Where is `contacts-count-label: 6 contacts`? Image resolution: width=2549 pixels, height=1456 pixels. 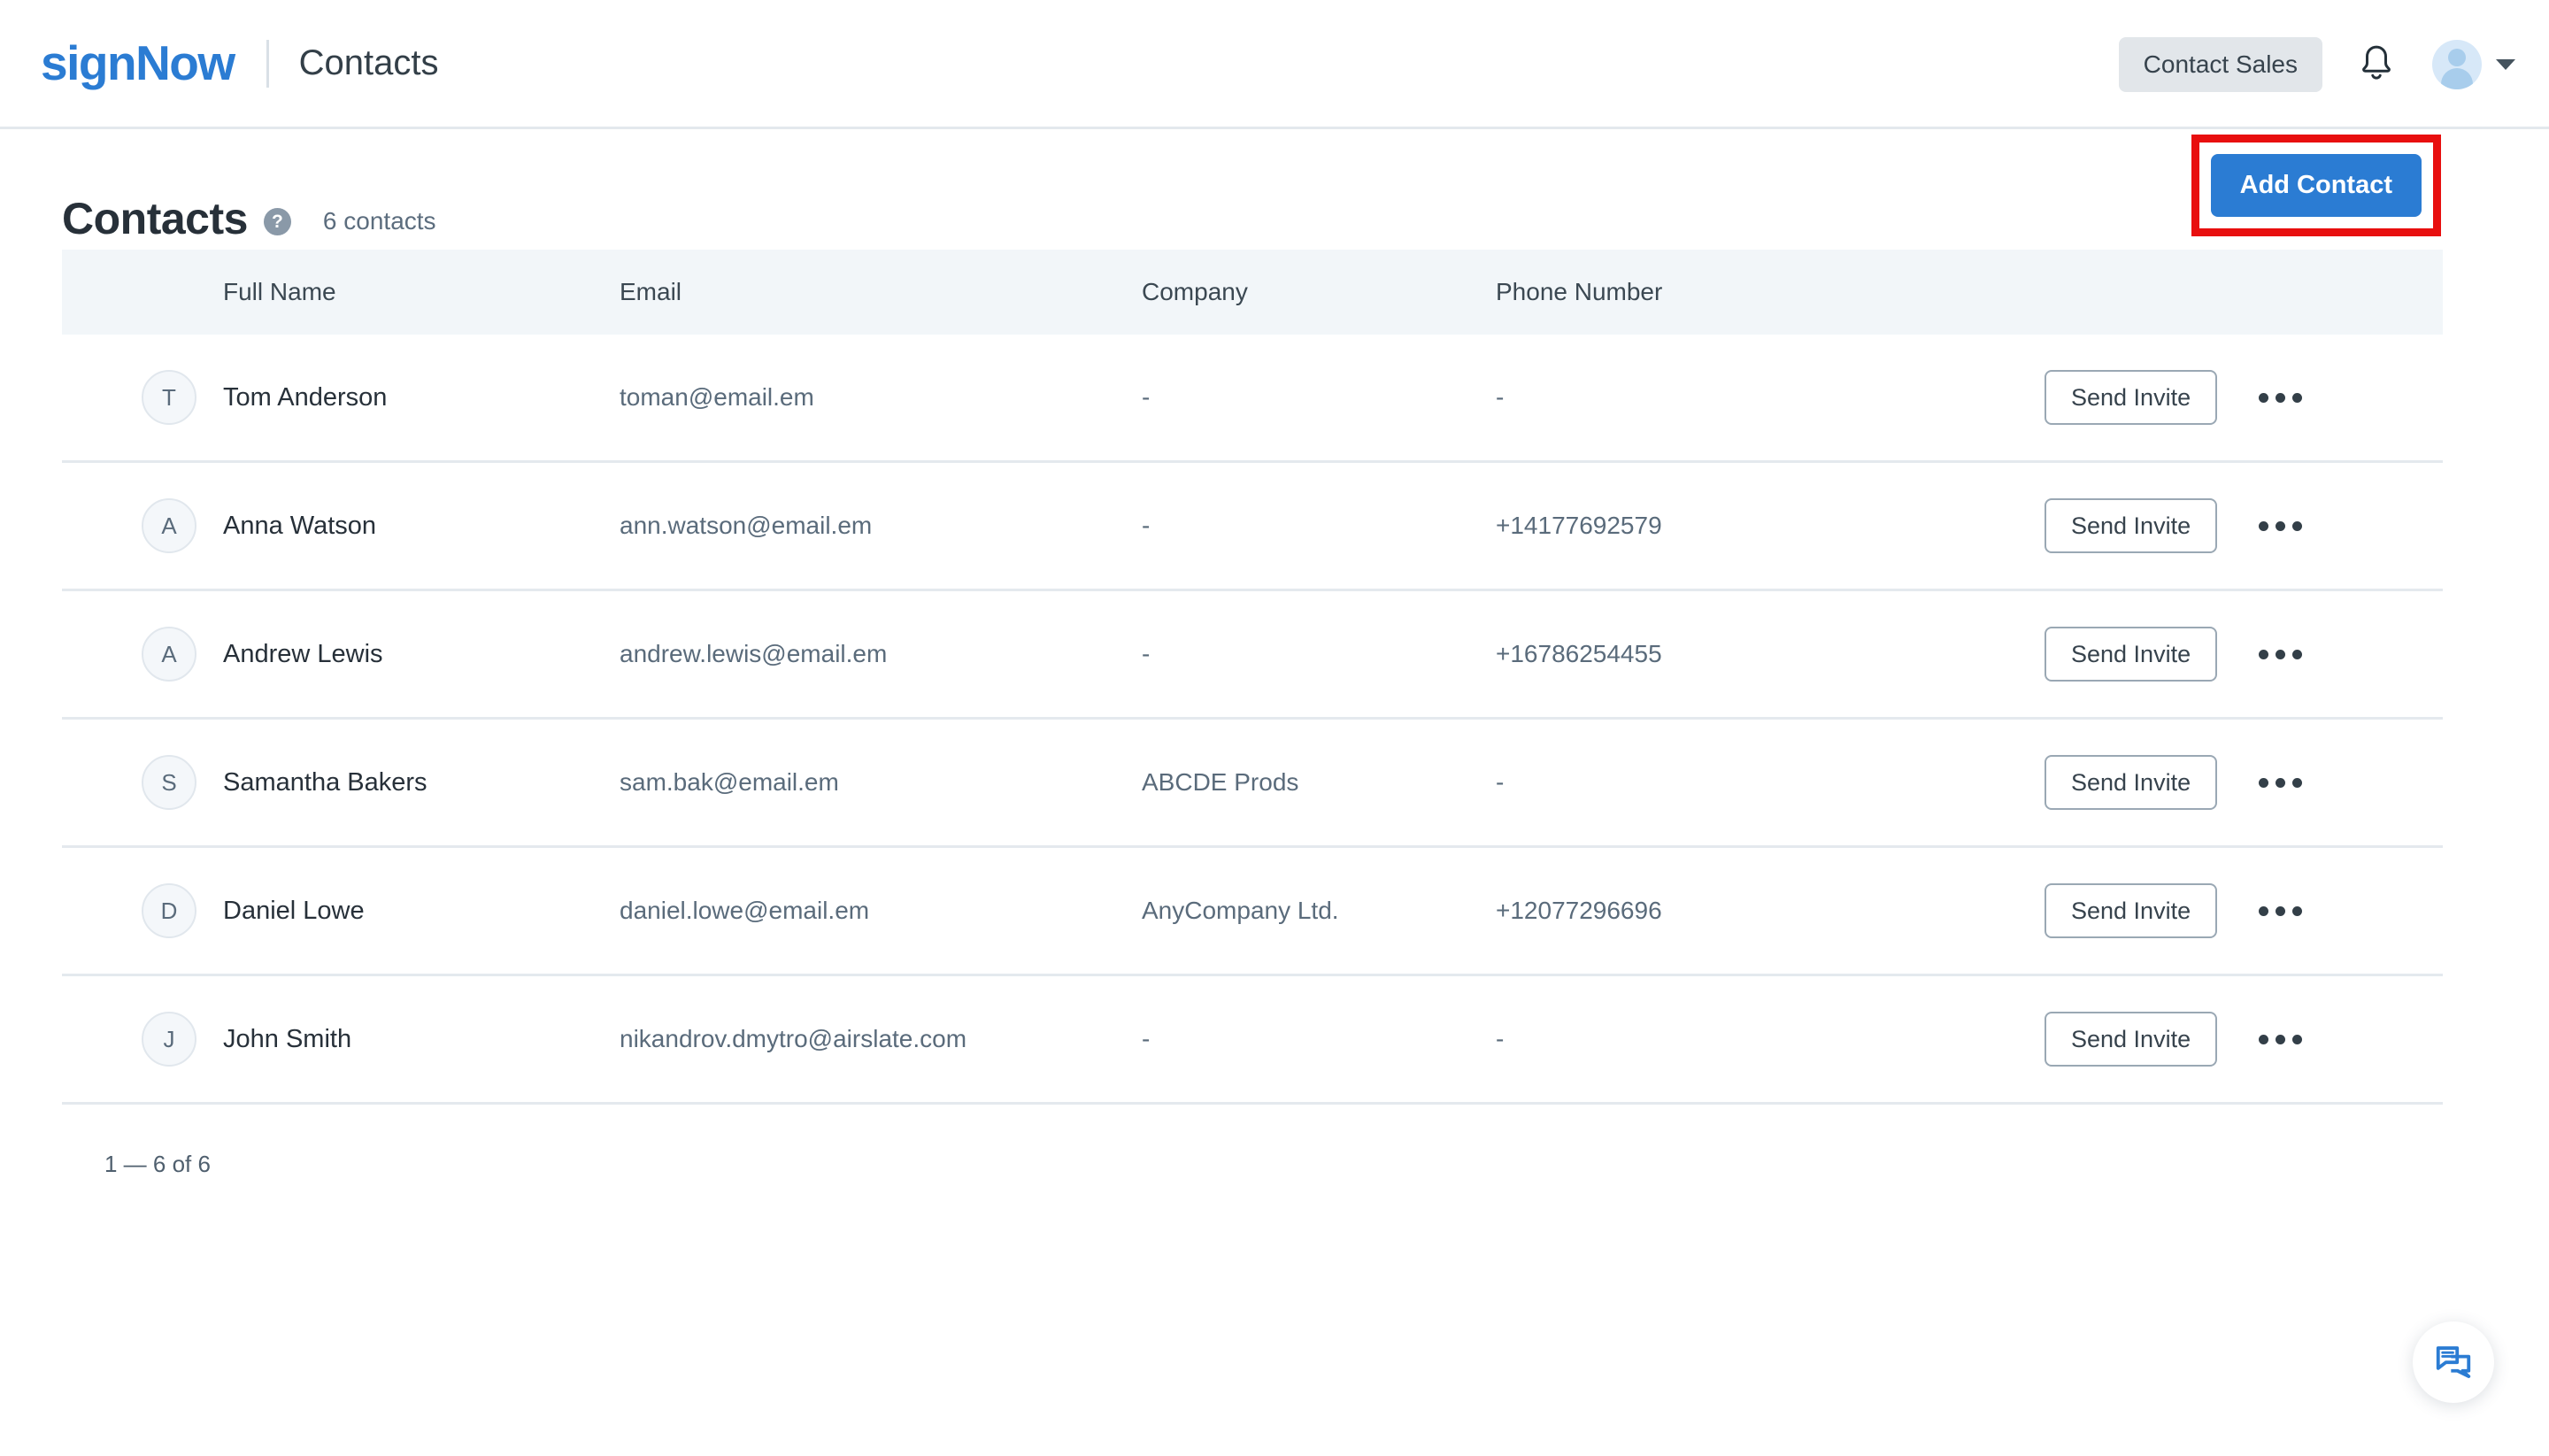
contacts-count-label: 6 contacts is located at coordinates (379, 221).